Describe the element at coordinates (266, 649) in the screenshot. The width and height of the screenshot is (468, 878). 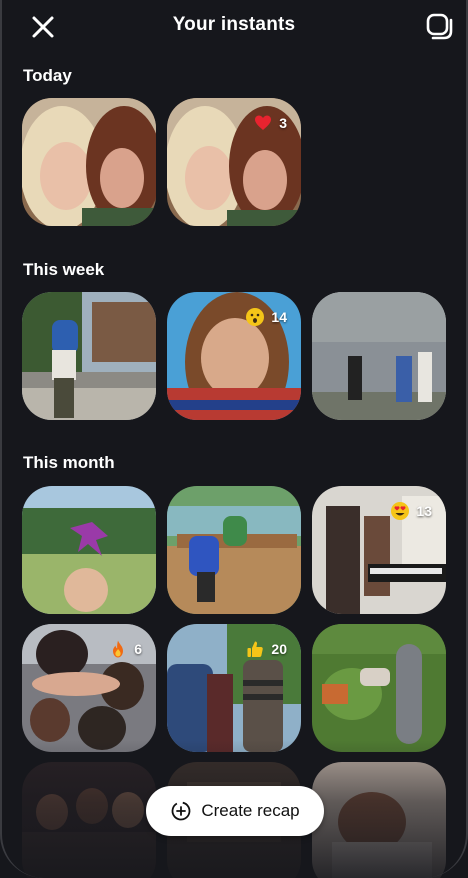
I see `reaction-badge: 20` at that location.